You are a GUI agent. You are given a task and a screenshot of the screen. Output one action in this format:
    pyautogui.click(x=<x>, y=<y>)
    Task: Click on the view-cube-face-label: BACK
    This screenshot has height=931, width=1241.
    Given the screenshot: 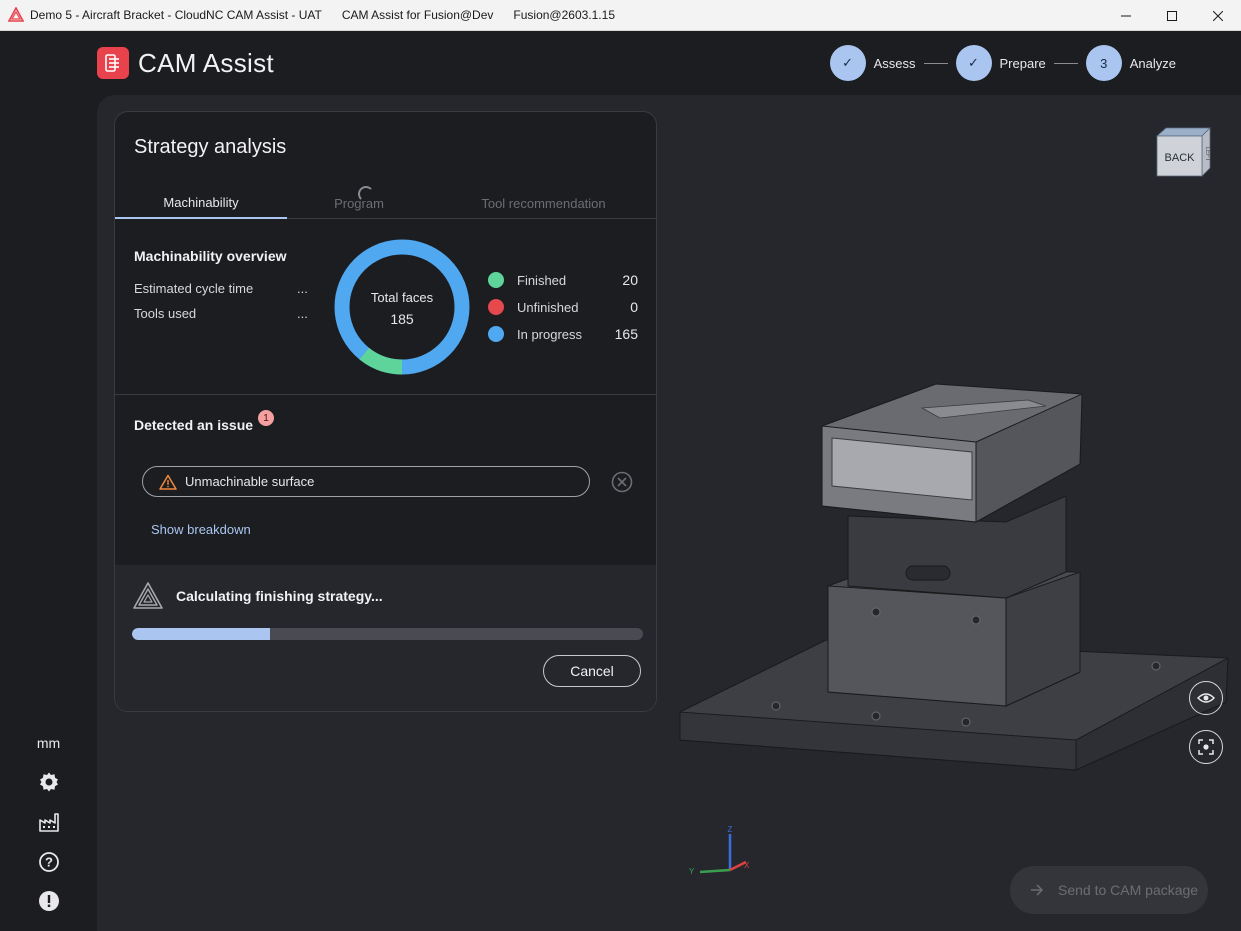 What is the action you would take?
    pyautogui.click(x=1180, y=158)
    